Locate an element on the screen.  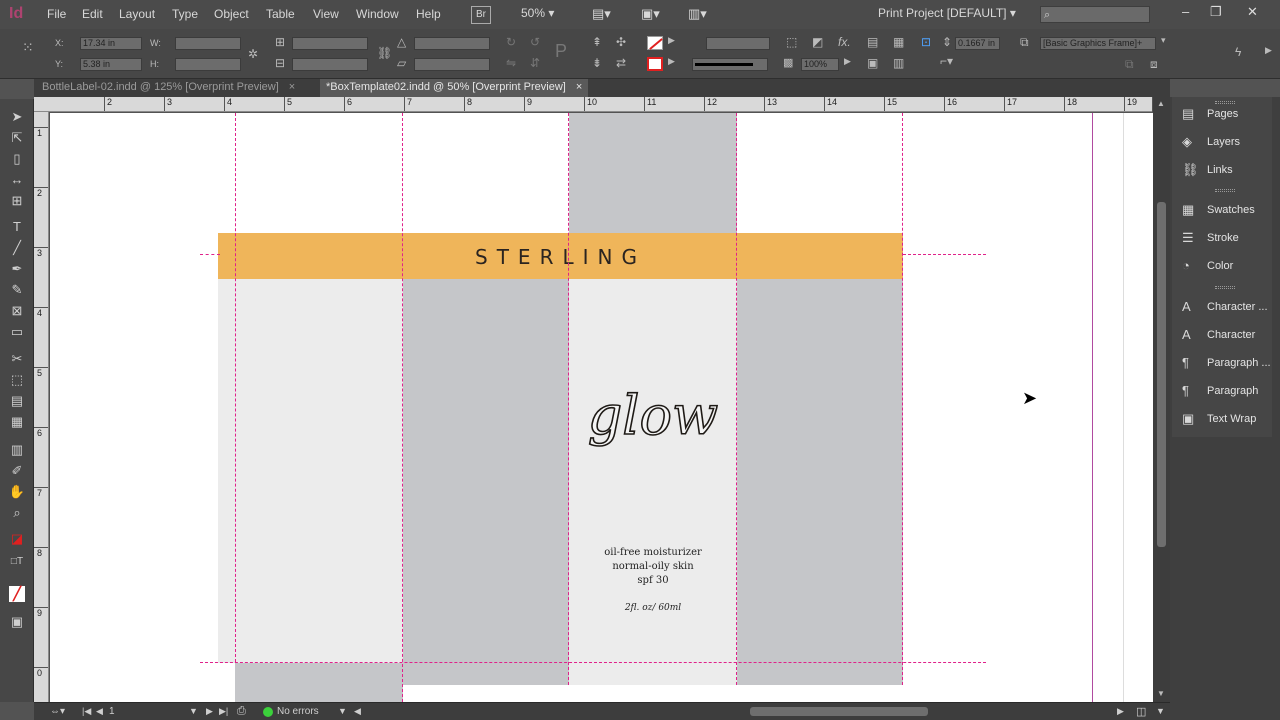
pencil-tool-icon: ✎ is located at coordinates (17, 290).